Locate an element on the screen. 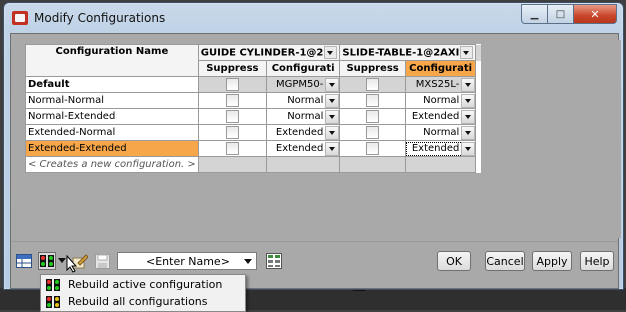  row-name: Normal-Normal is located at coordinates (112, 100).